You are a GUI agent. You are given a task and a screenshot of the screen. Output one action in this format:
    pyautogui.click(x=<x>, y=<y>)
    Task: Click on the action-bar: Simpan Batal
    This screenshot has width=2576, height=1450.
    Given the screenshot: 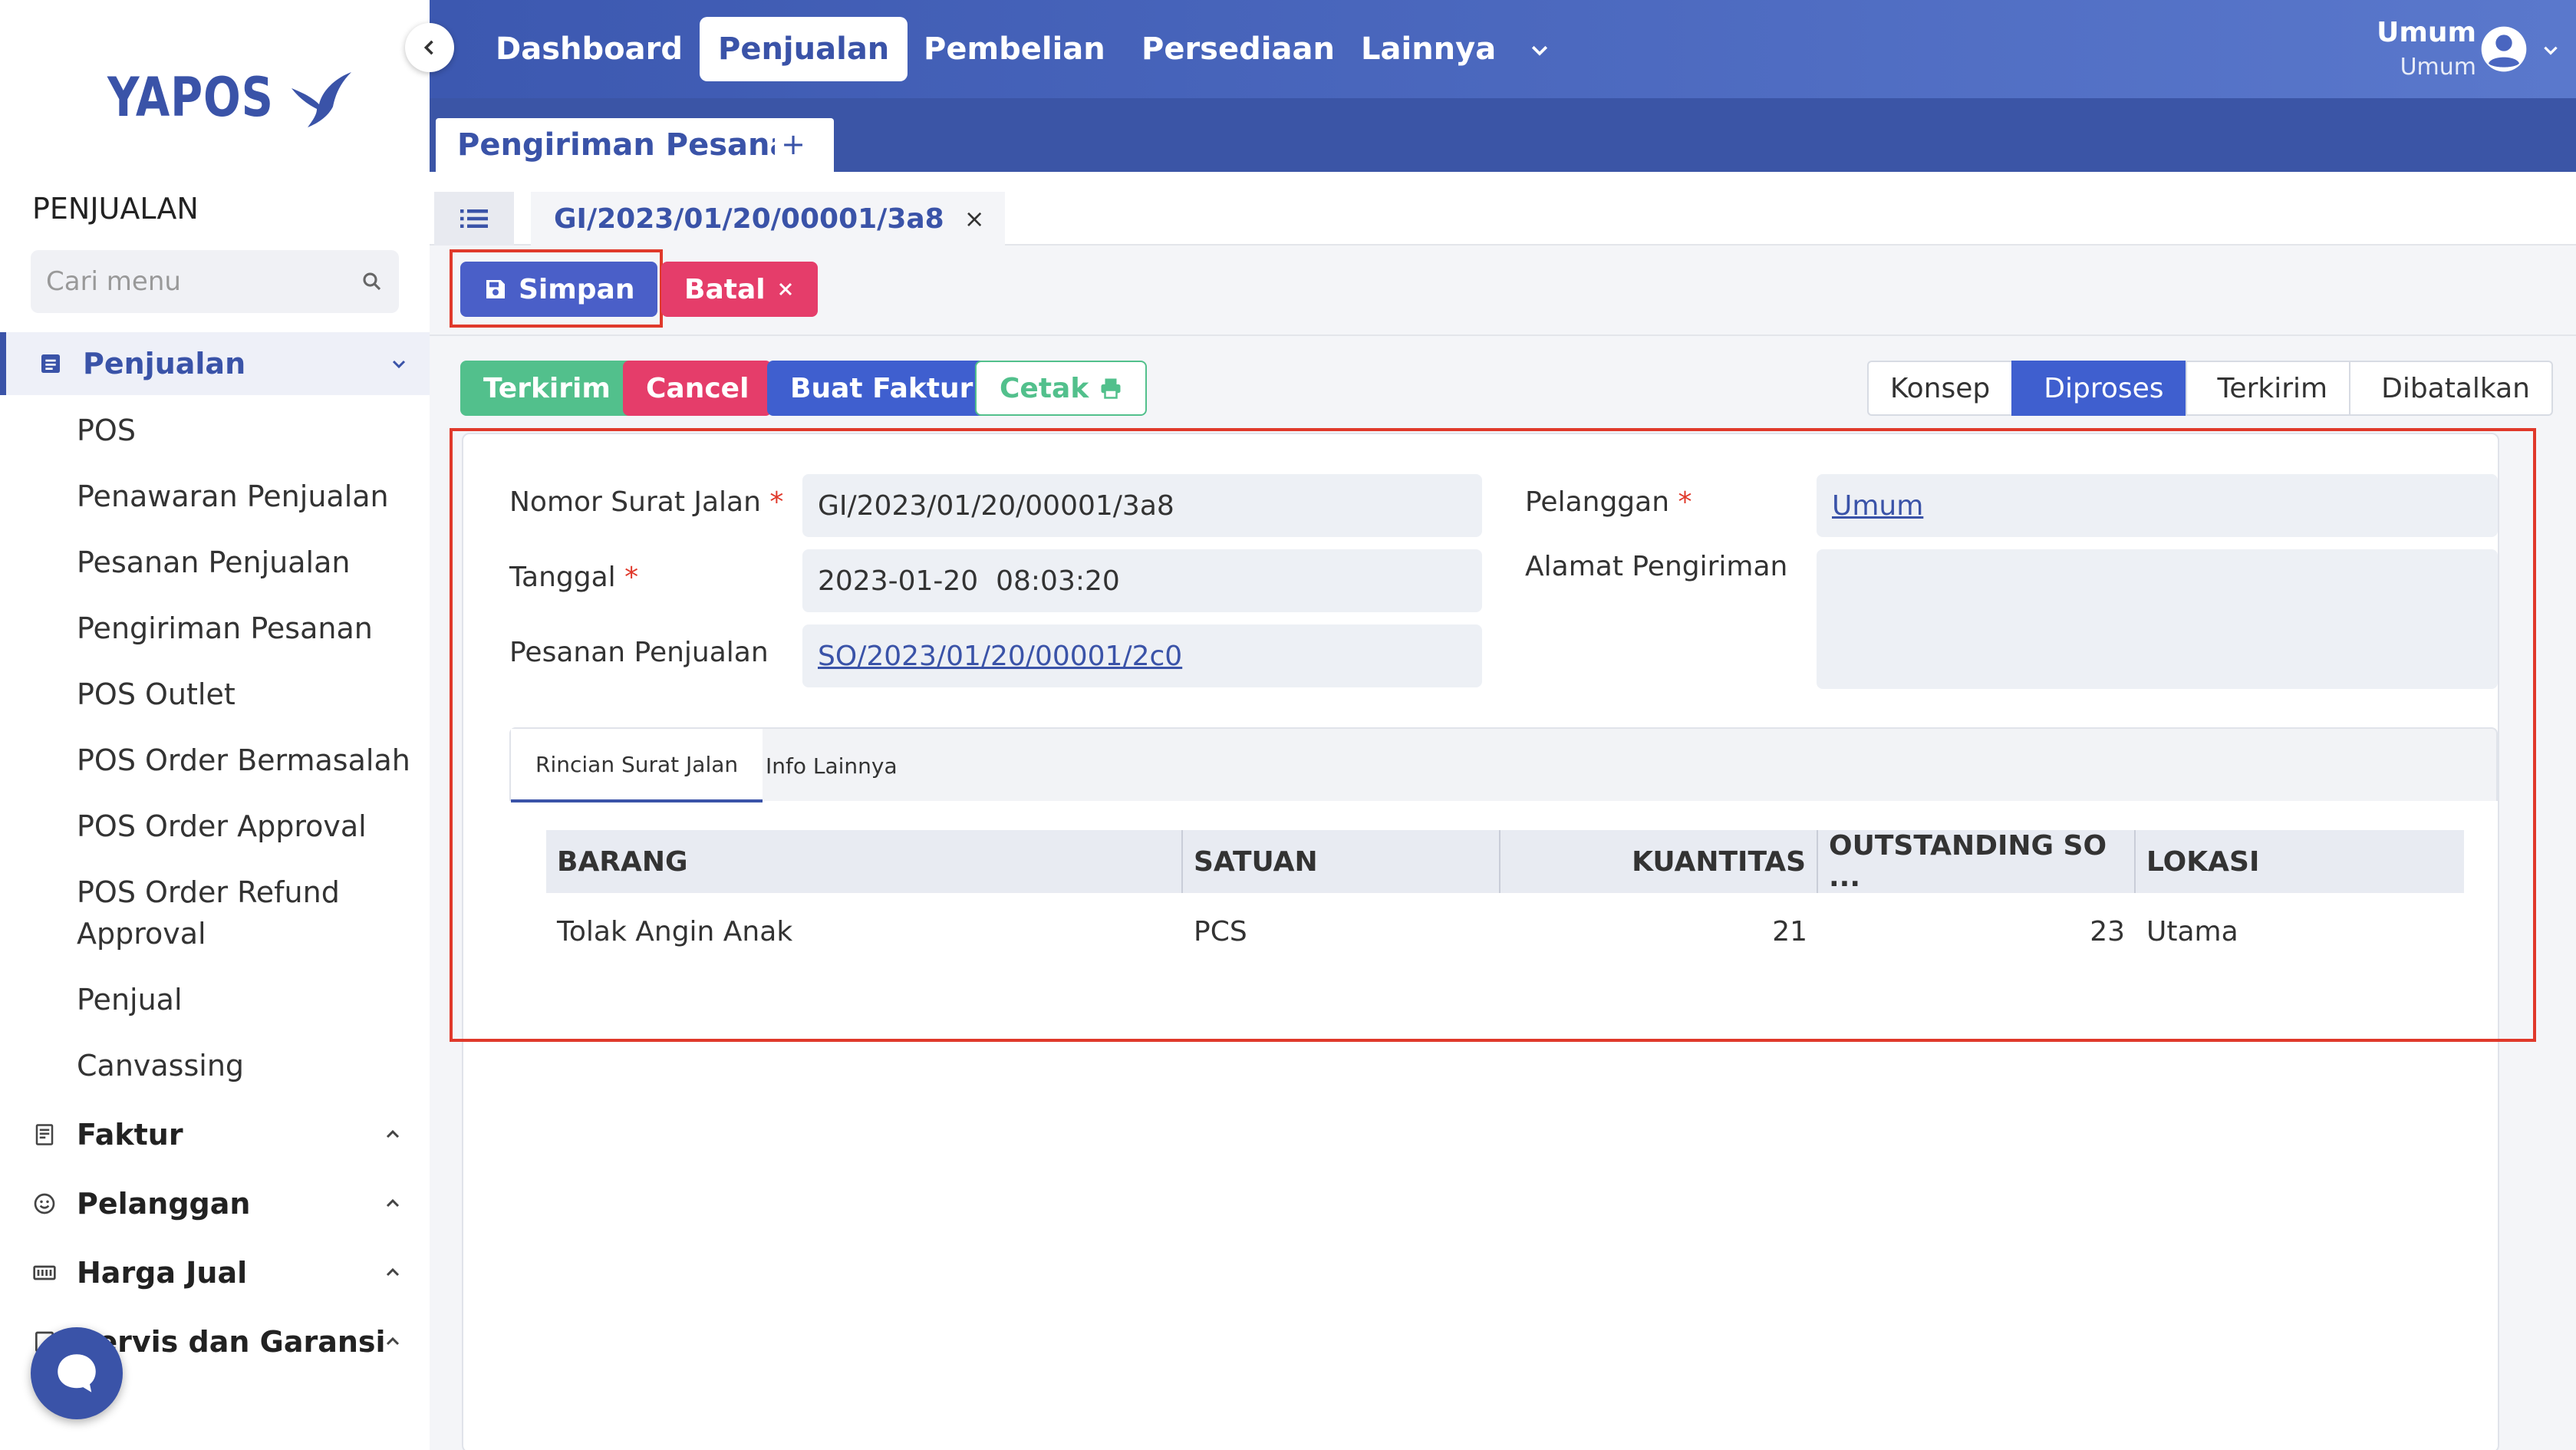 What is the action you would take?
    pyautogui.click(x=1503, y=291)
    